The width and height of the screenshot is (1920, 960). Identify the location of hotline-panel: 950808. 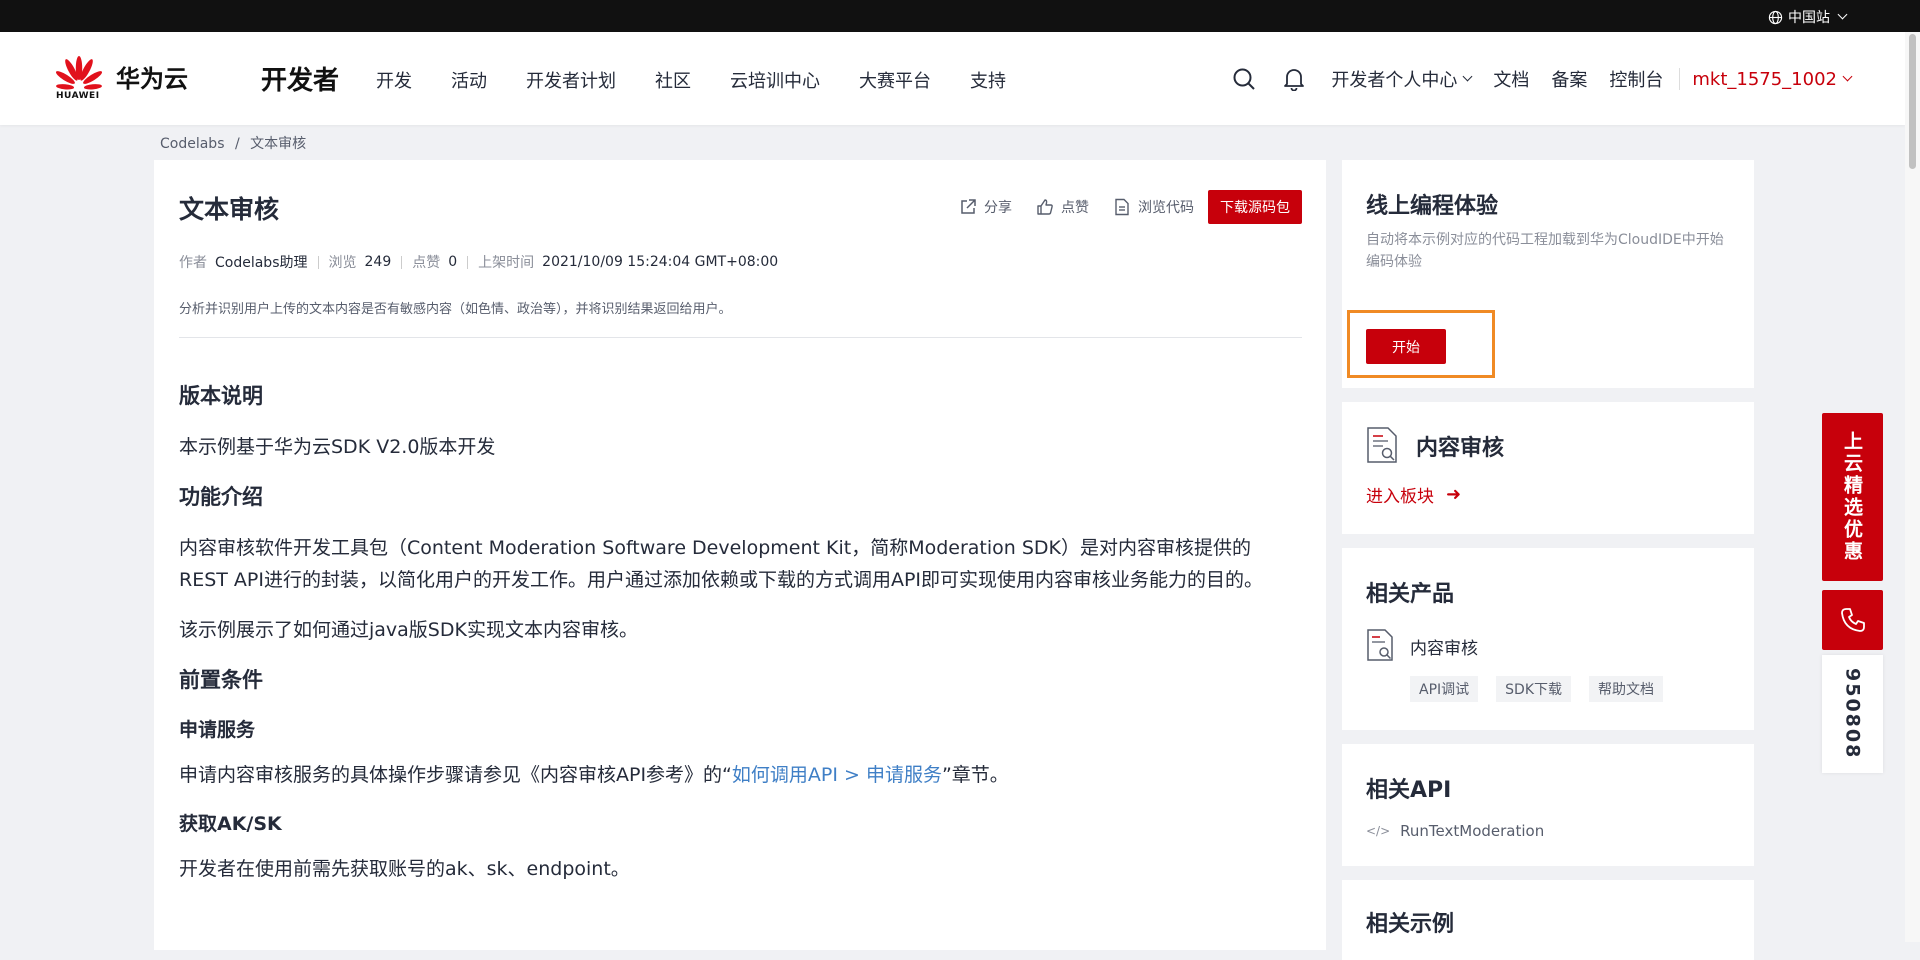
(1852, 714).